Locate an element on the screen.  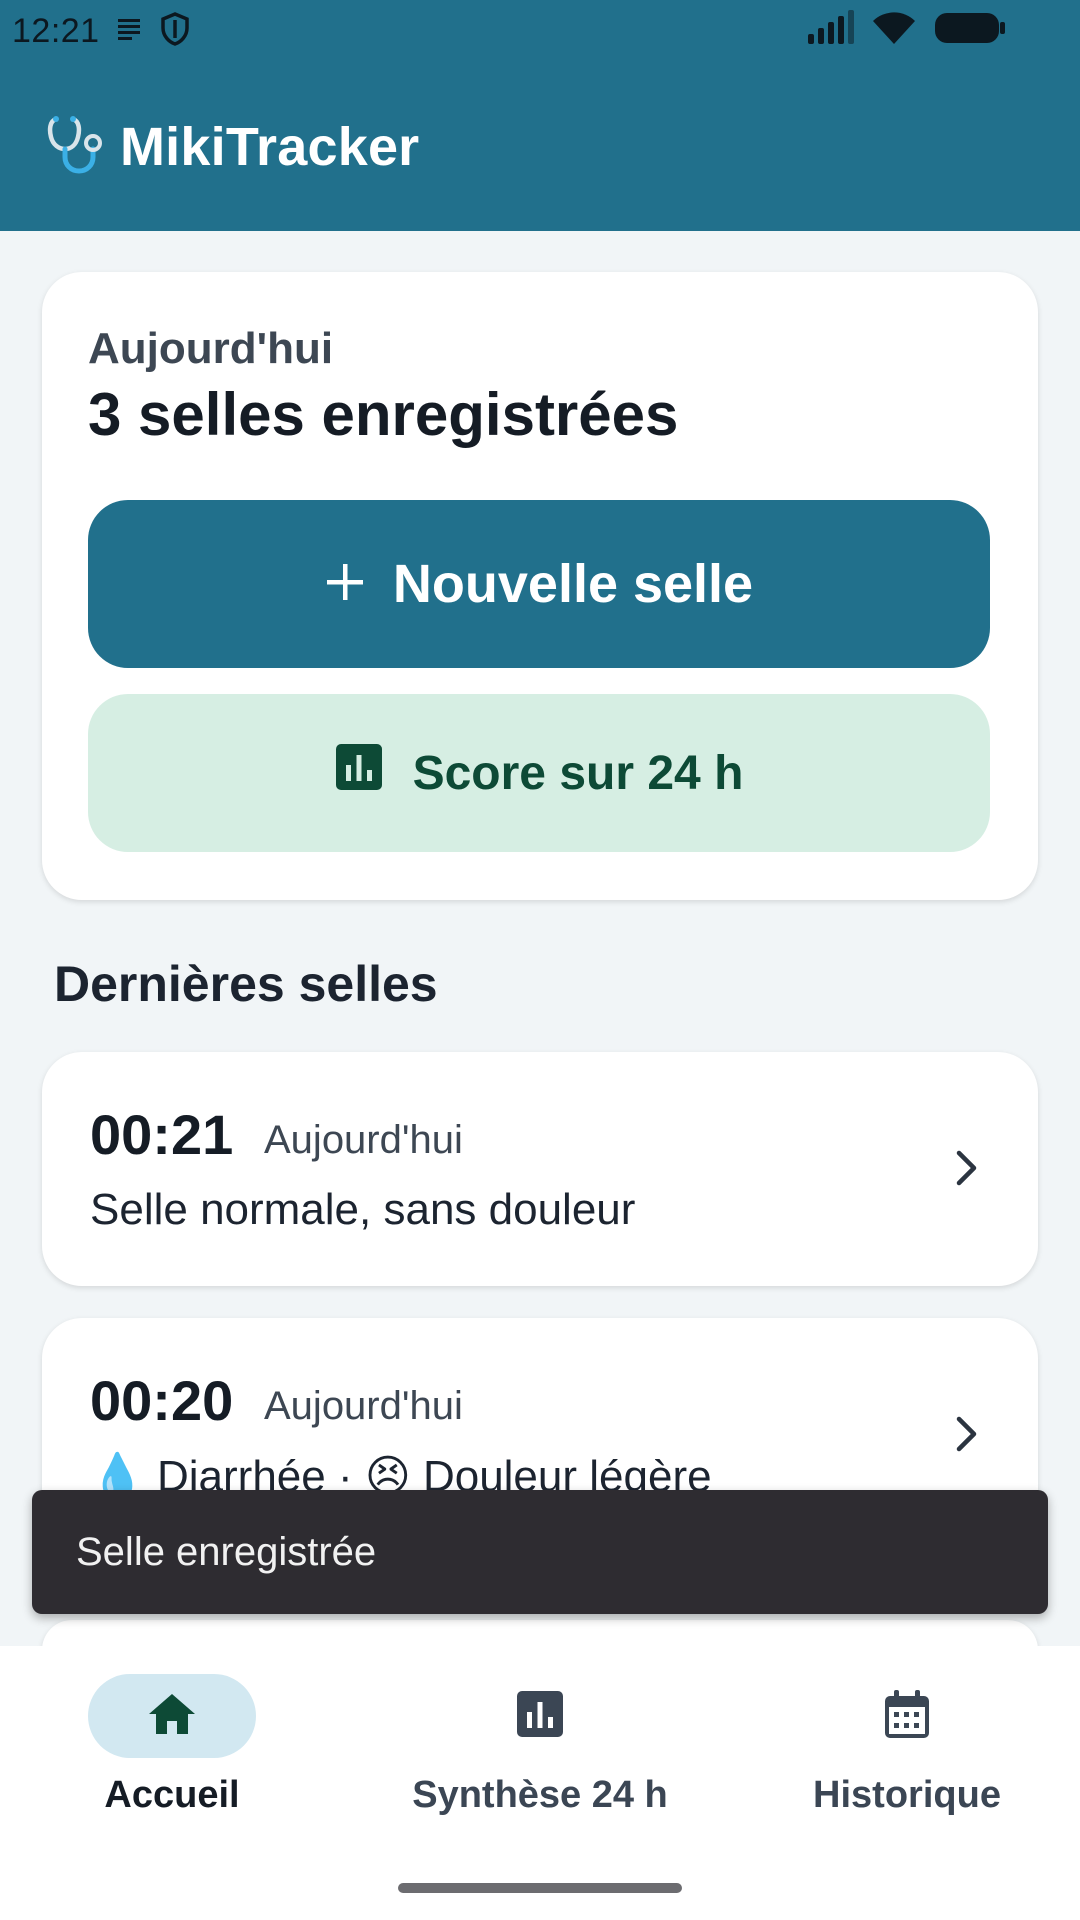
bottom-navigation: Accueil Synthèse 24 h Historique is located at coordinates (540, 1783).